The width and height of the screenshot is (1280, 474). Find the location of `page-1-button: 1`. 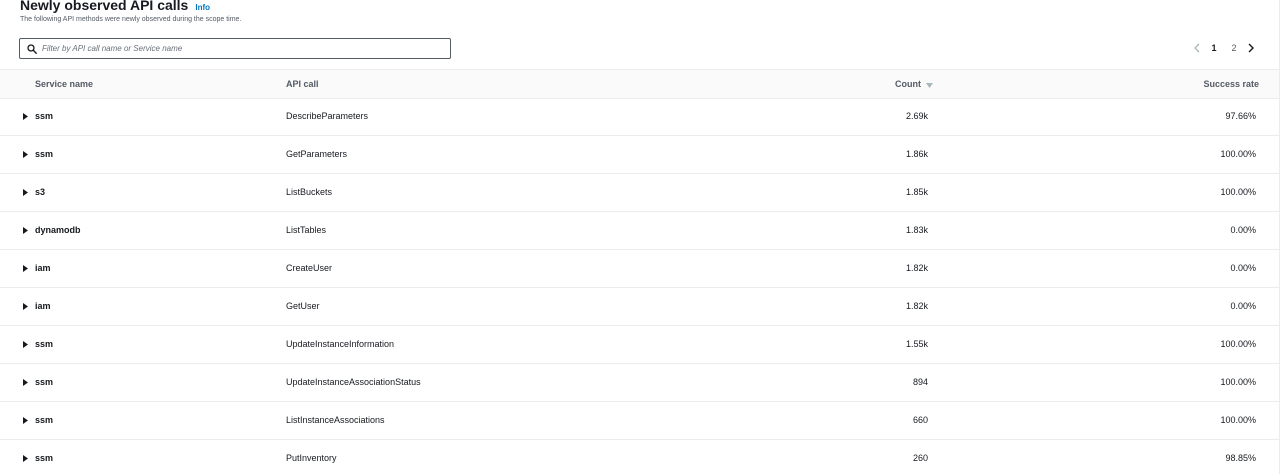

page-1-button: 1 is located at coordinates (1214, 48).